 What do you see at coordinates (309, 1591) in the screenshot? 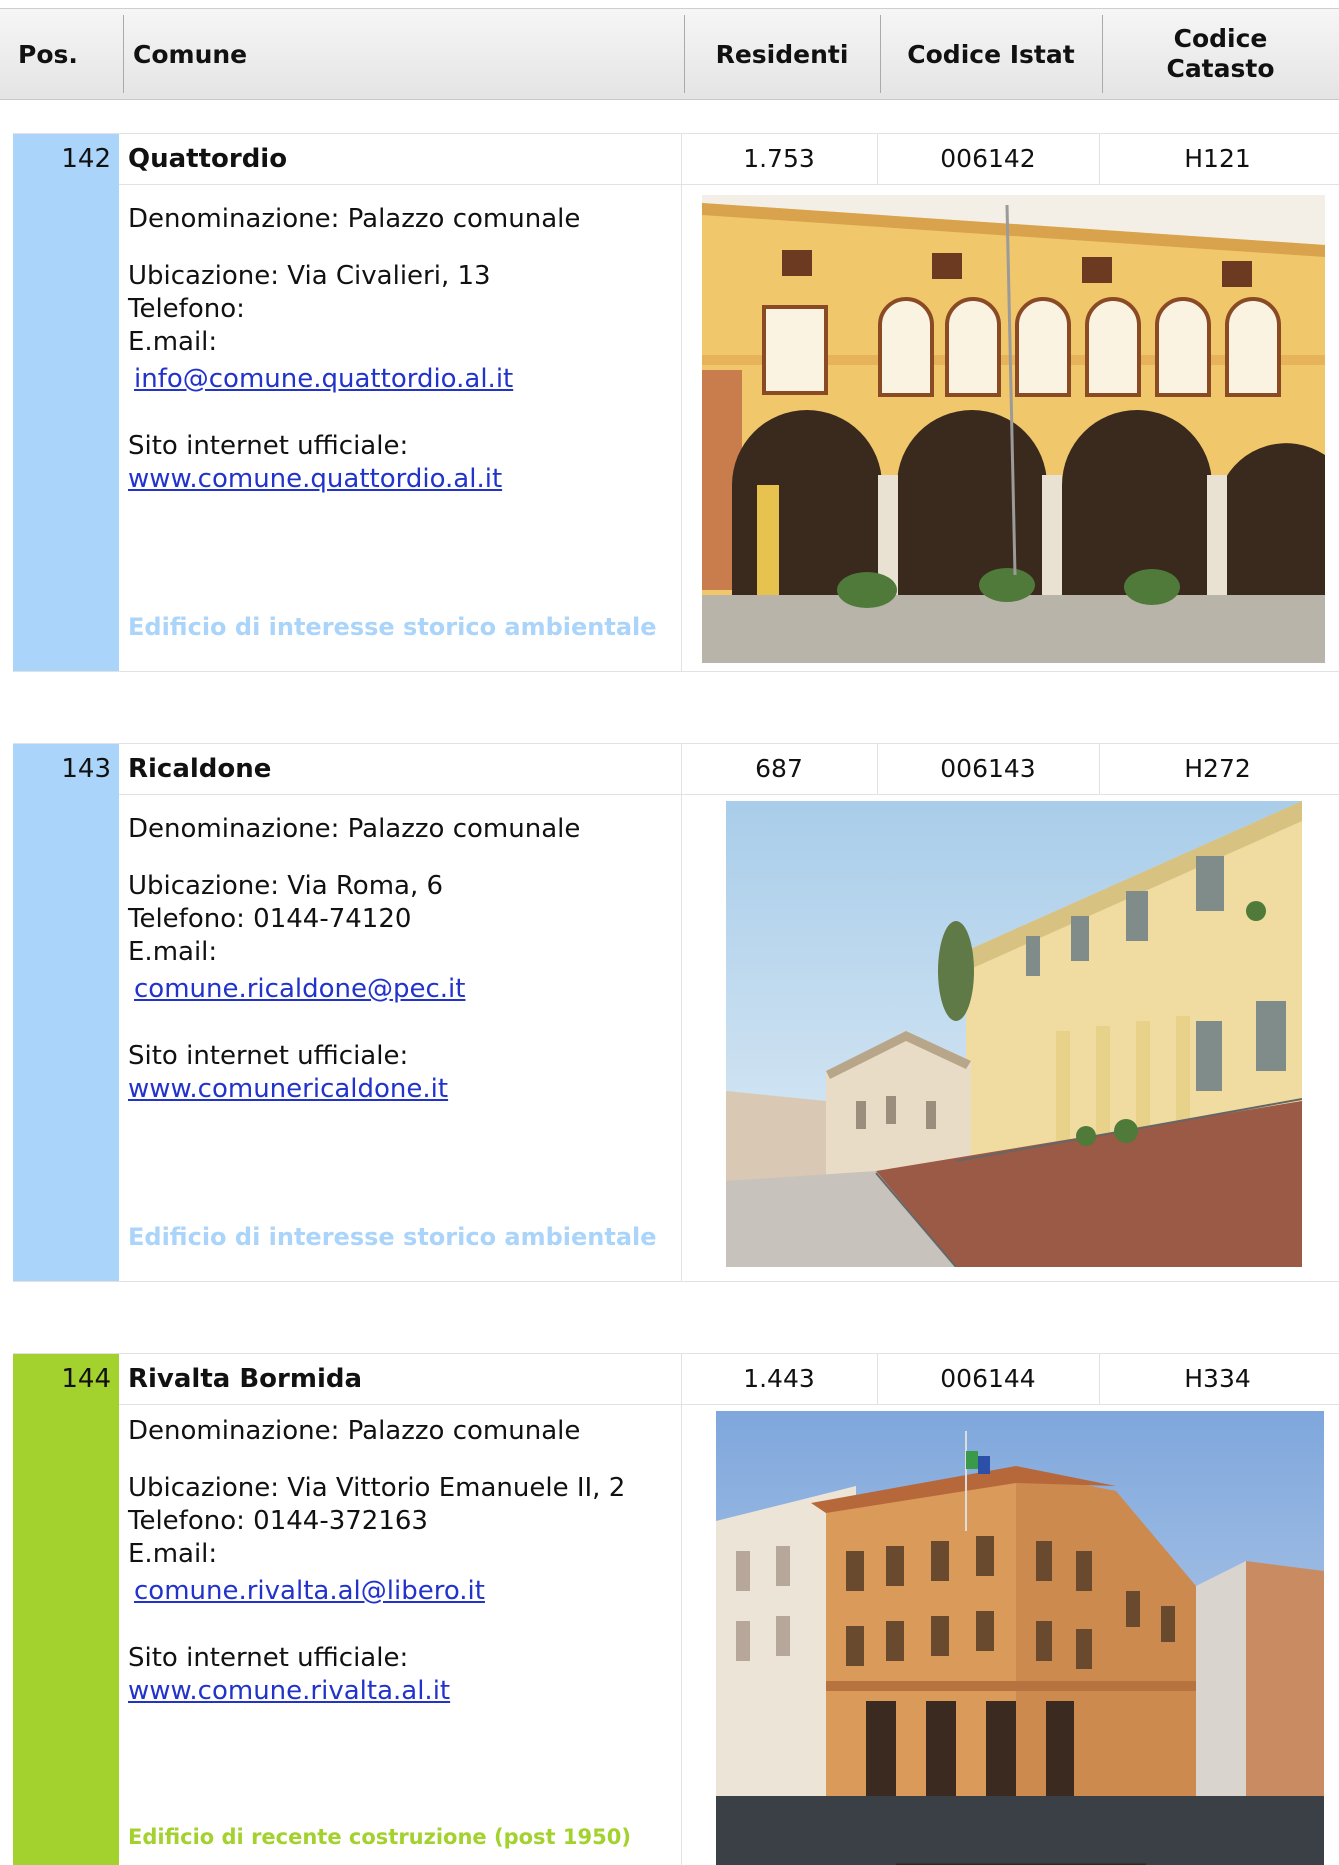
I see `email-link: comune.rivalta.al@libero.it` at bounding box center [309, 1591].